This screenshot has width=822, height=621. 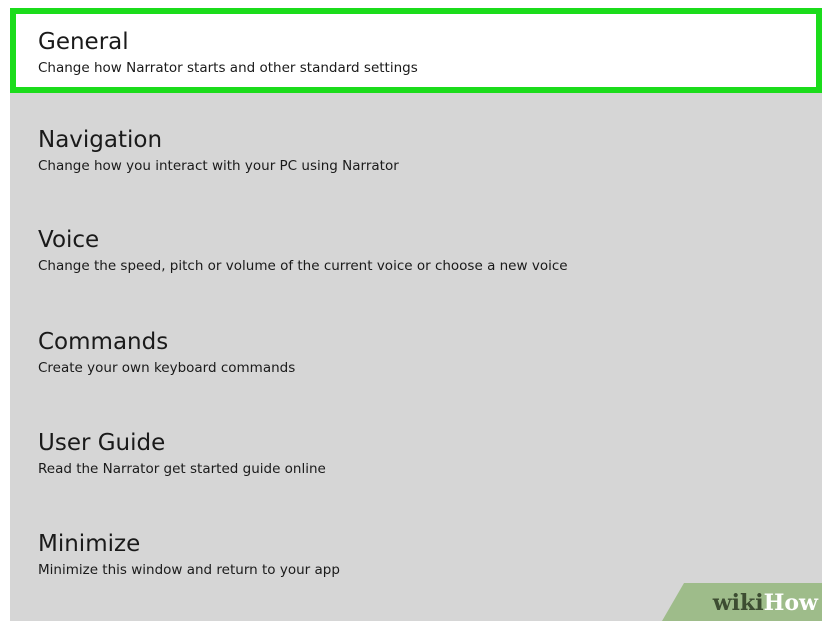 I want to click on watermark-wiki: wiki, so click(x=738, y=603).